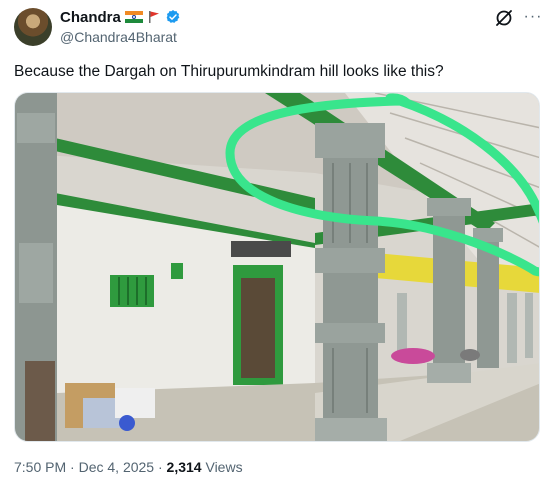 The height and width of the screenshot is (480, 554). Describe the element at coordinates (224, 467) in the screenshot. I see `views-label: Views` at that location.